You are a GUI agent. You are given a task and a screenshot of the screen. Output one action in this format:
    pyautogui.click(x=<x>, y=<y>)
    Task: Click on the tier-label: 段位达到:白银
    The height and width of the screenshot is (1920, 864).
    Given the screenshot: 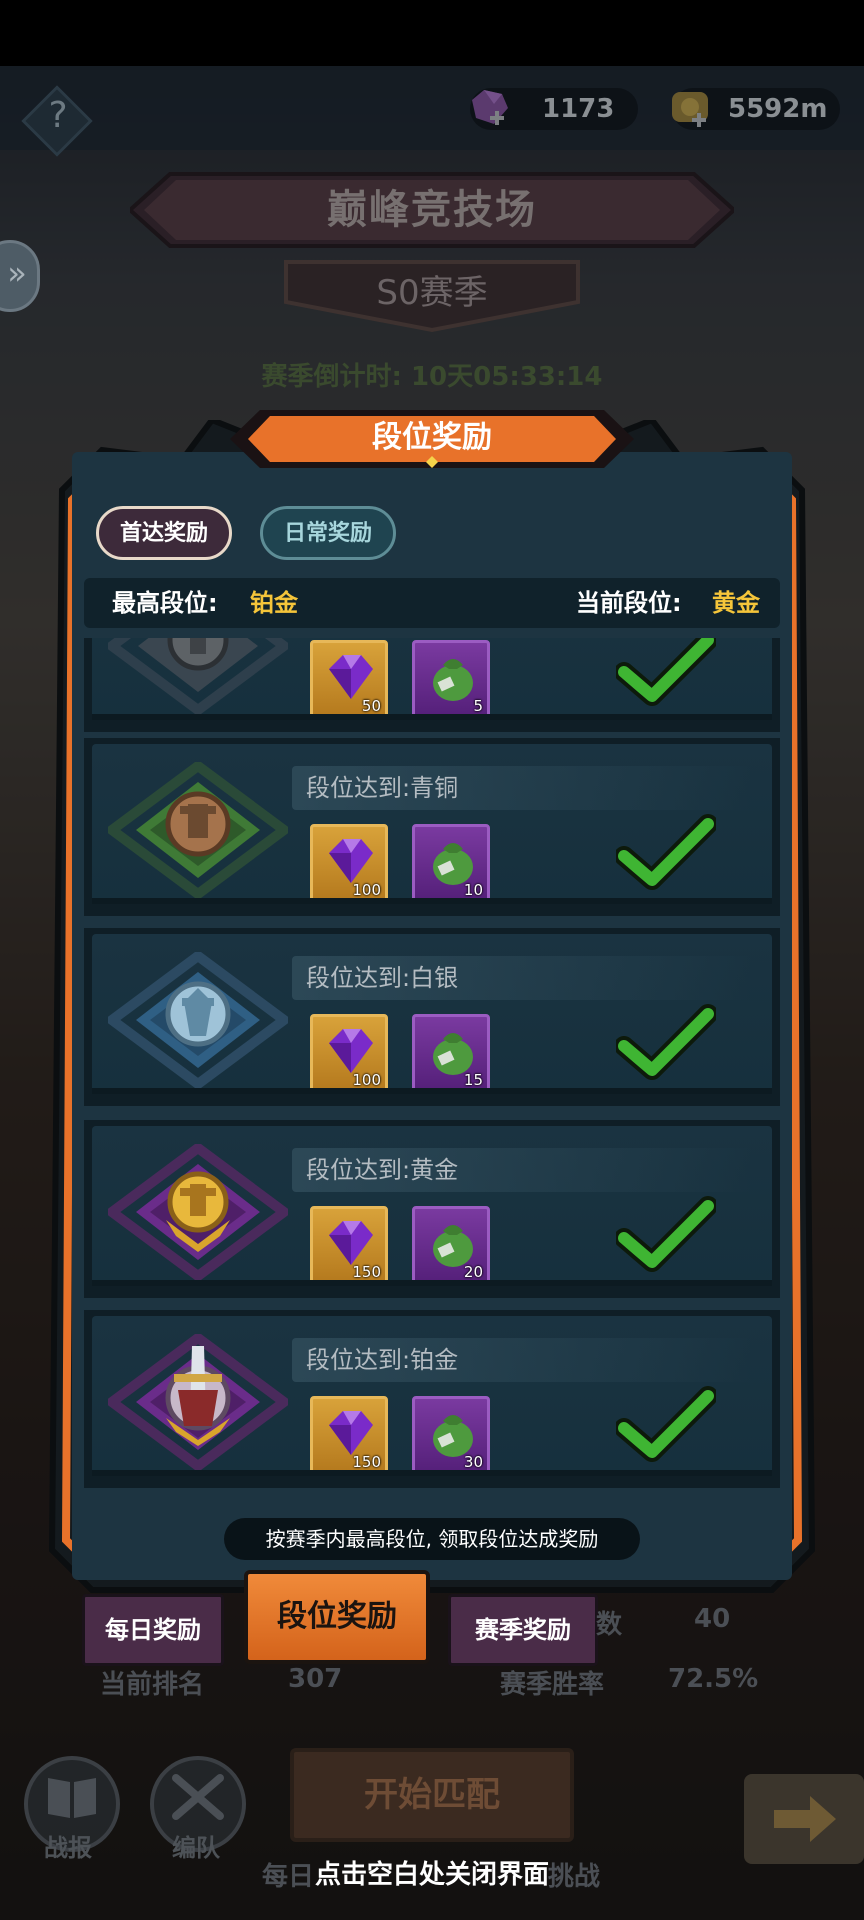 What is the action you would take?
    pyautogui.click(x=382, y=978)
    